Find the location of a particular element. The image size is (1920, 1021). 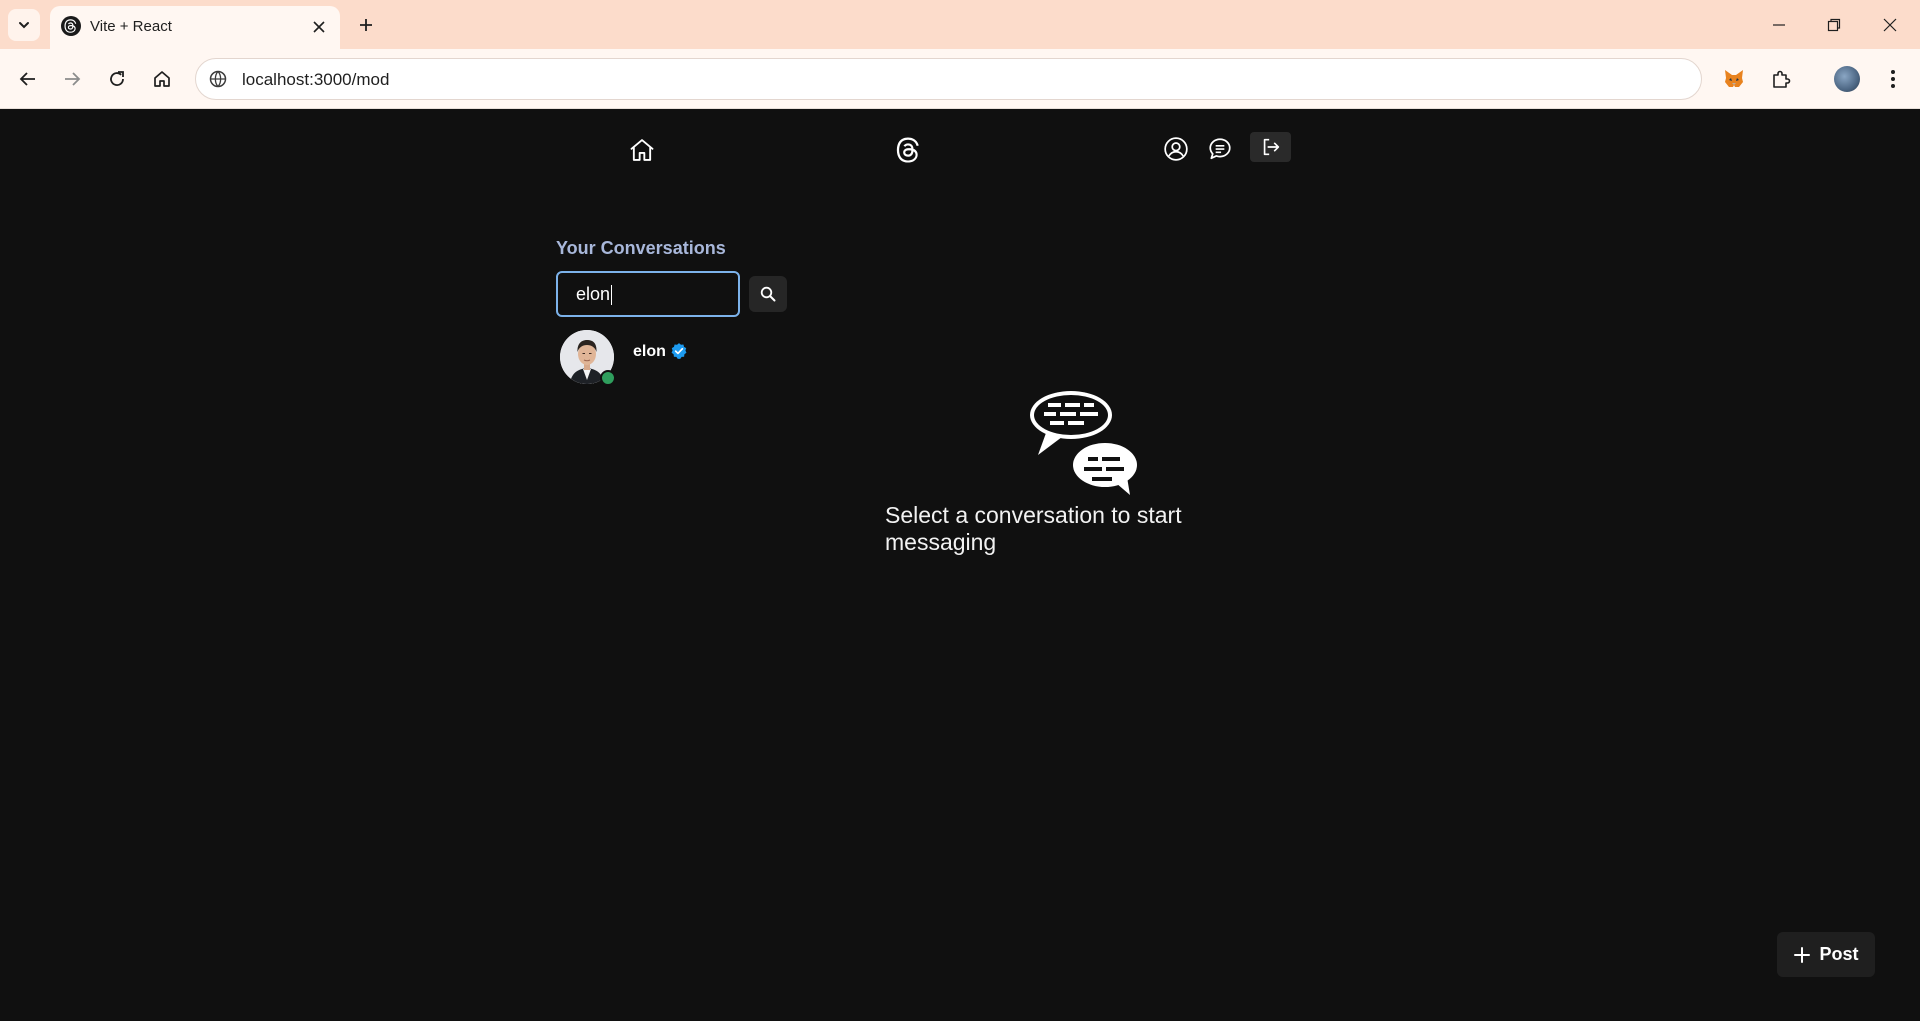

text-caret is located at coordinates (611, 295).